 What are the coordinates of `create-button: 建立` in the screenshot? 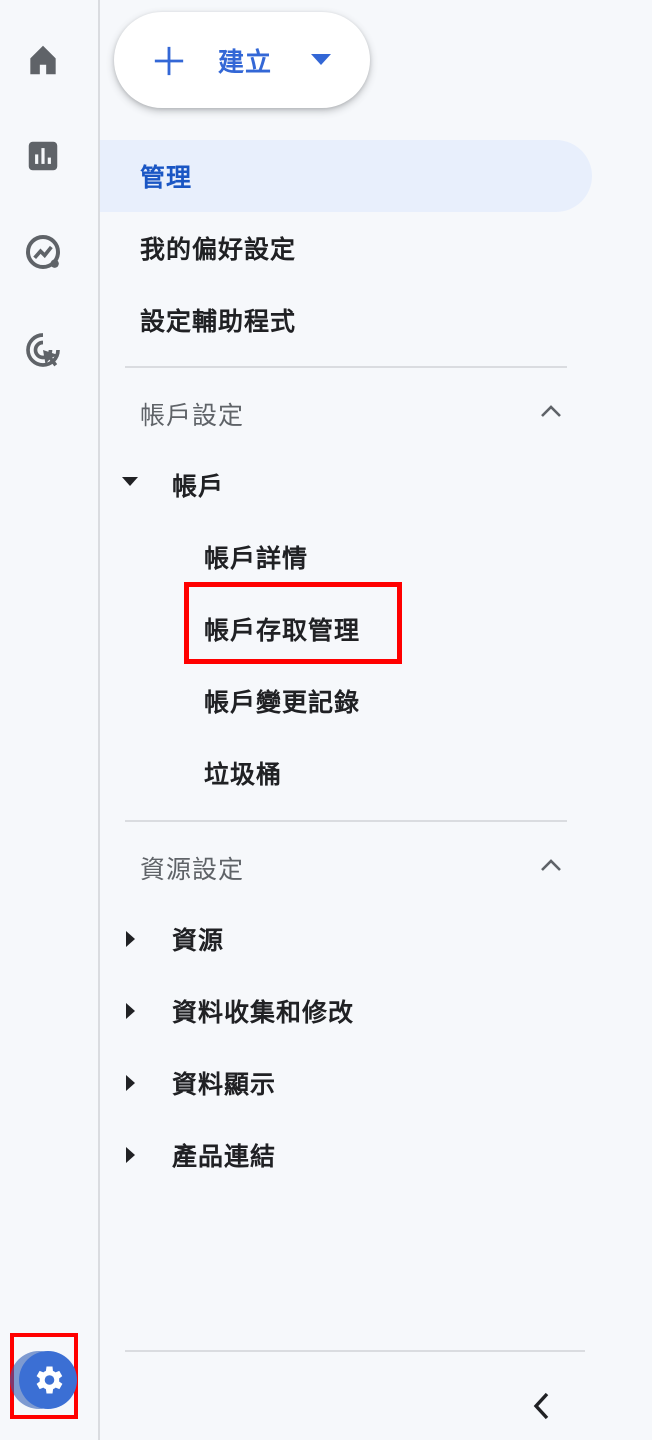 It's located at (242, 60).